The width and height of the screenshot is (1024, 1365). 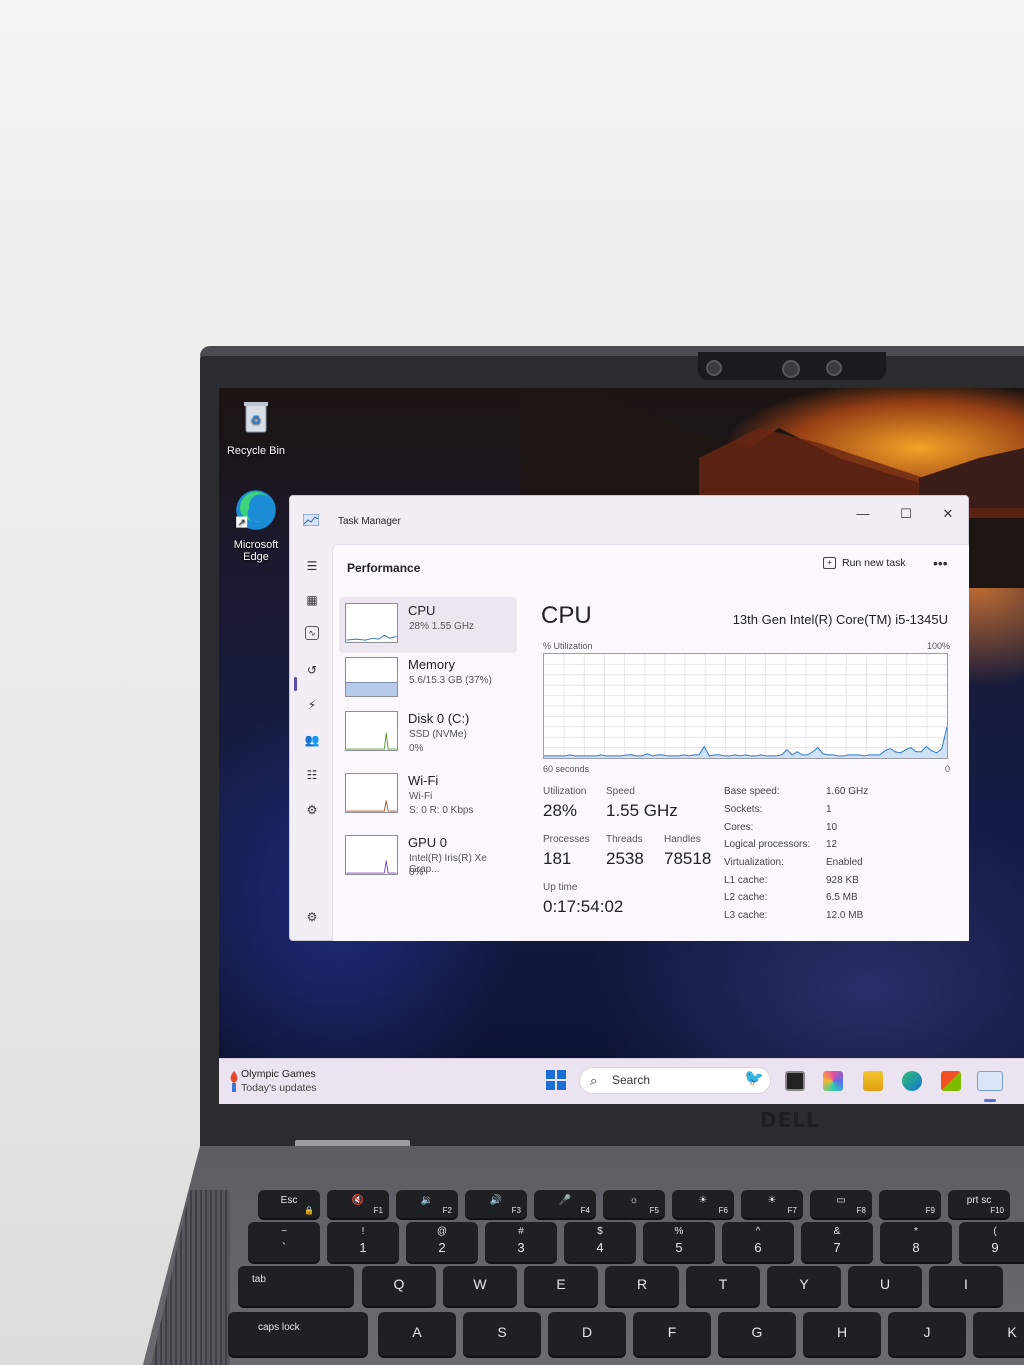 I want to click on letter-key: W, so click(x=480, y=1286).